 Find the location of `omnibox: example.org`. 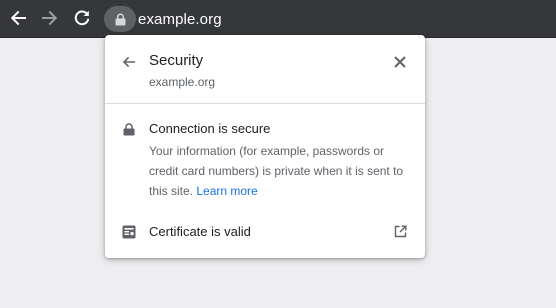

omnibox: example.org is located at coordinates (163, 19).